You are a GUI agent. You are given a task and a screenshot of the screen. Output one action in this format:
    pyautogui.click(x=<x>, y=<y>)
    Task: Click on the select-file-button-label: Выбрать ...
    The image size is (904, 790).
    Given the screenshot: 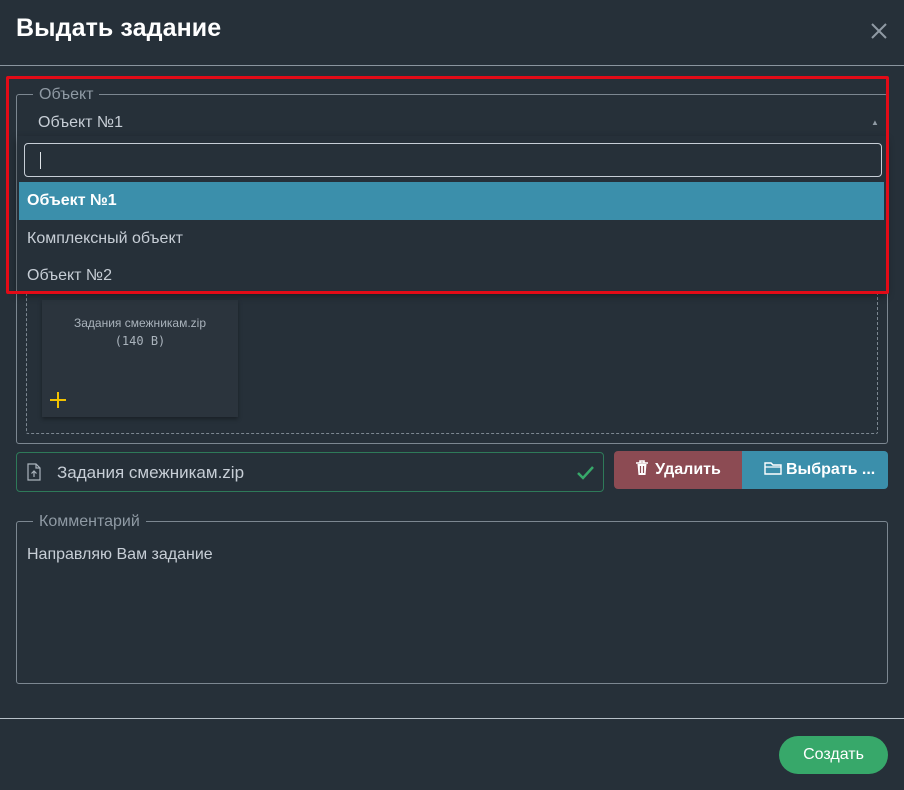 What is the action you would take?
    pyautogui.click(x=831, y=469)
    